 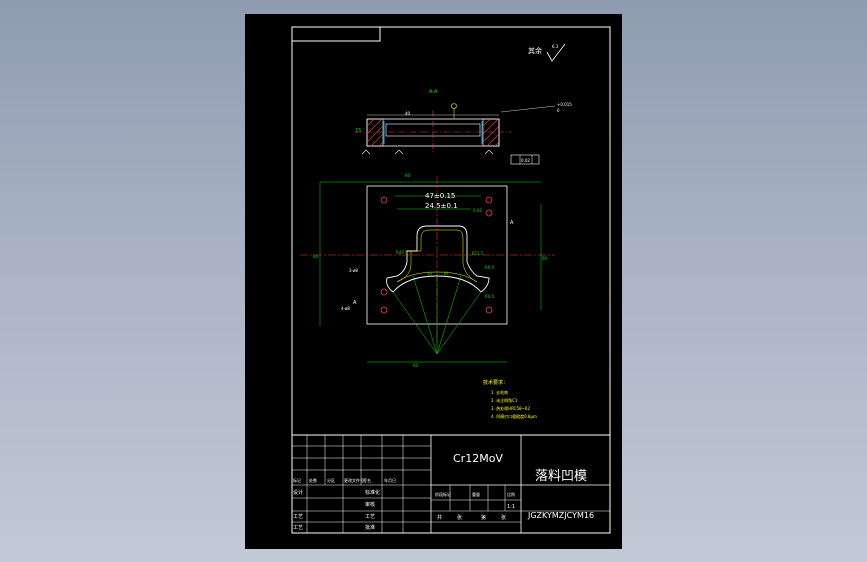 What do you see at coordinates (402, 252) in the screenshot?
I see `radius-47-5: R47.5` at bounding box center [402, 252].